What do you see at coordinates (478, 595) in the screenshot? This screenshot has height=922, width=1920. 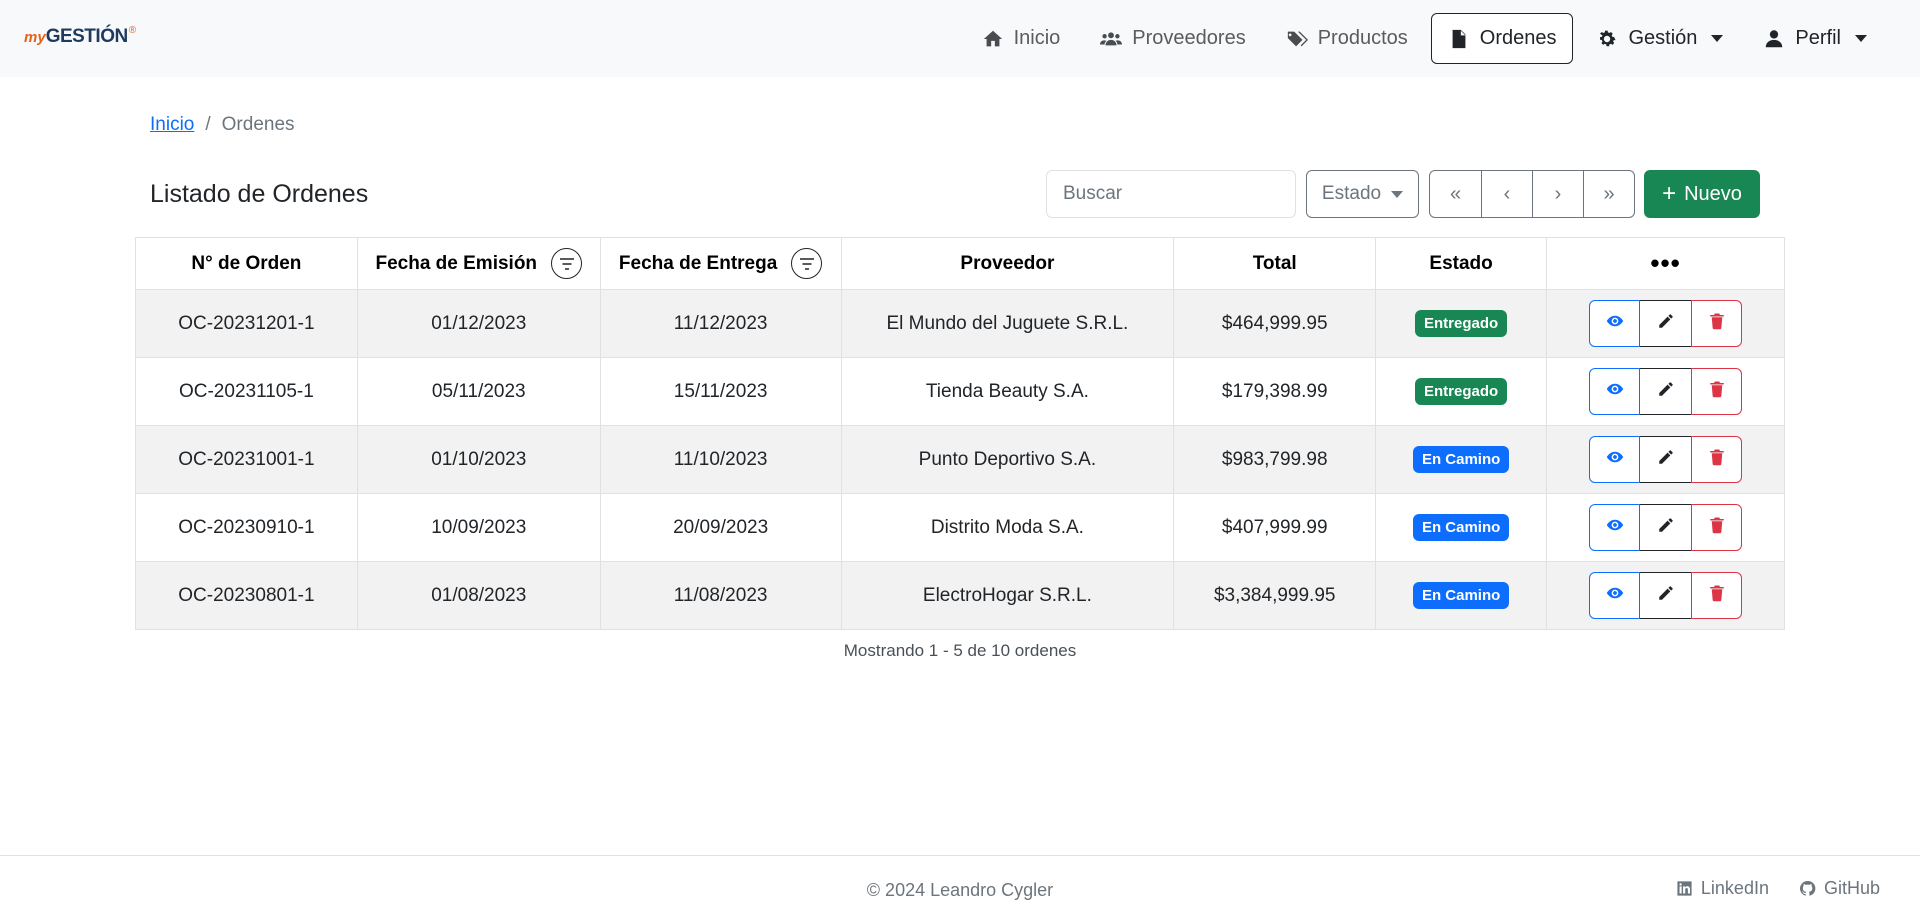 I see `cell-fecha-emision: 01/08/2023` at bounding box center [478, 595].